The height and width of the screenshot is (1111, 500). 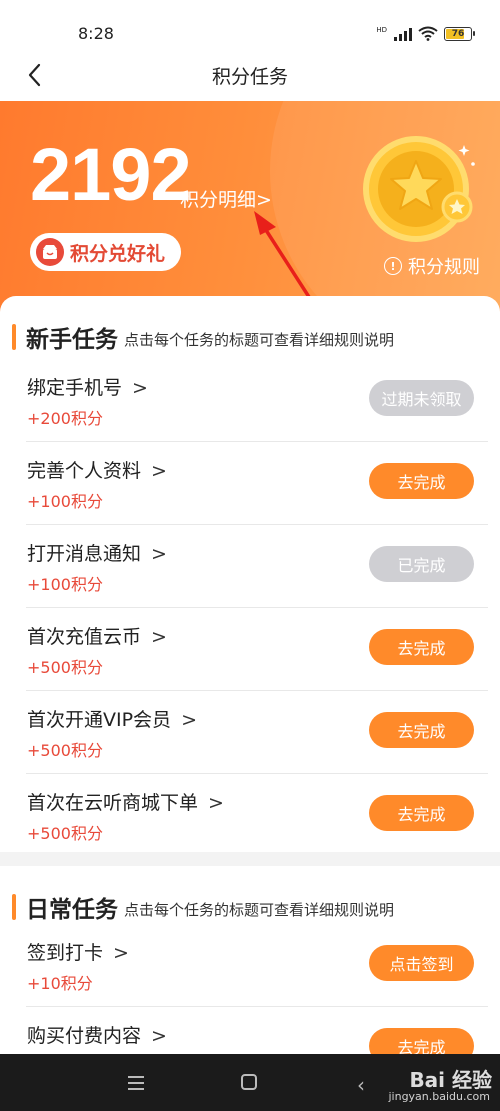 What do you see at coordinates (60, 983) in the screenshot?
I see `task-points: +10积分` at bounding box center [60, 983].